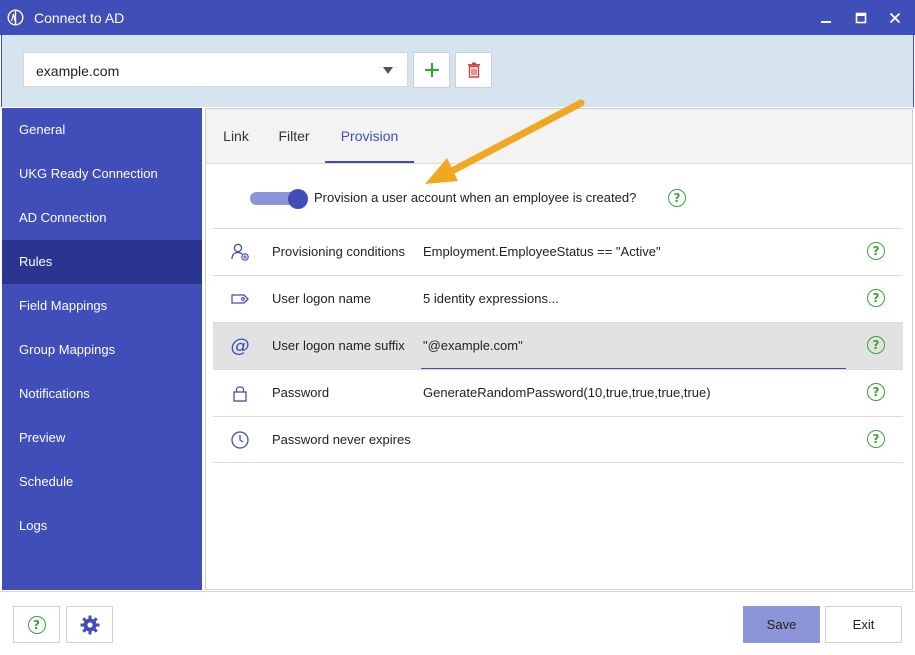 The width and height of the screenshot is (915, 655). What do you see at coordinates (102, 394) in the screenshot?
I see `sidebar-item-notifications: Notifications` at bounding box center [102, 394].